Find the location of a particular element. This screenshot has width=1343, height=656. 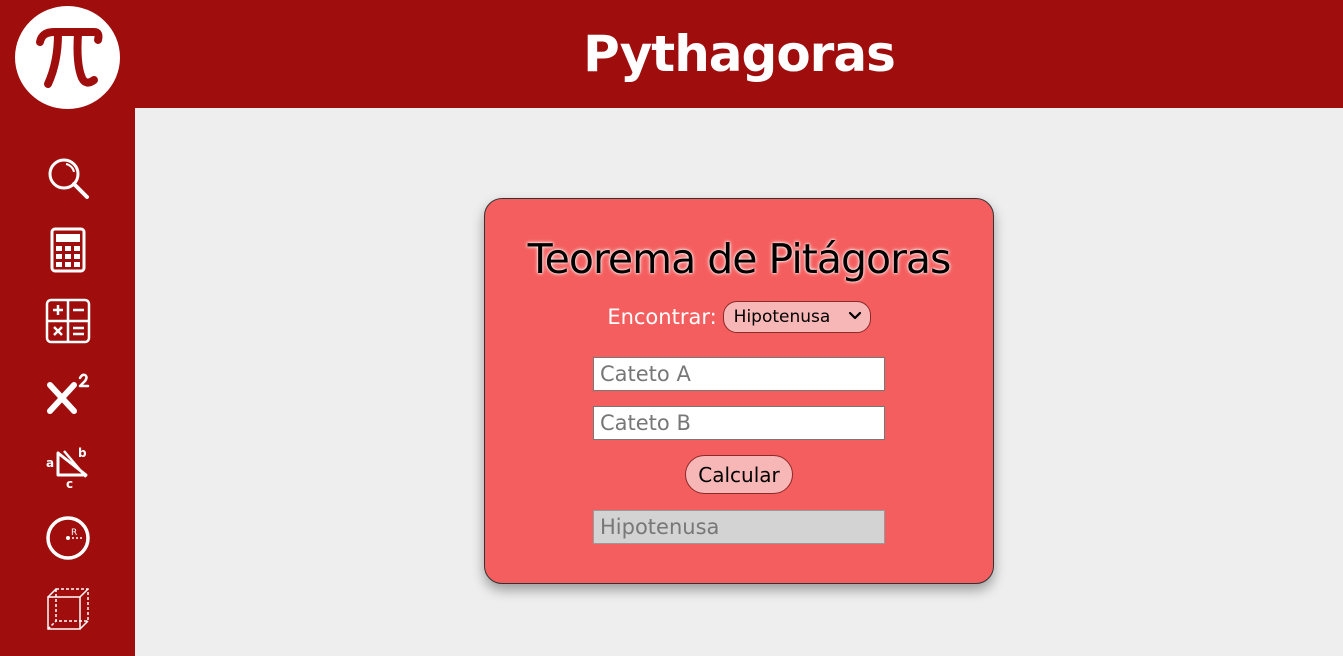

card-title: Teorema de Pitágoras is located at coordinates (739, 259).